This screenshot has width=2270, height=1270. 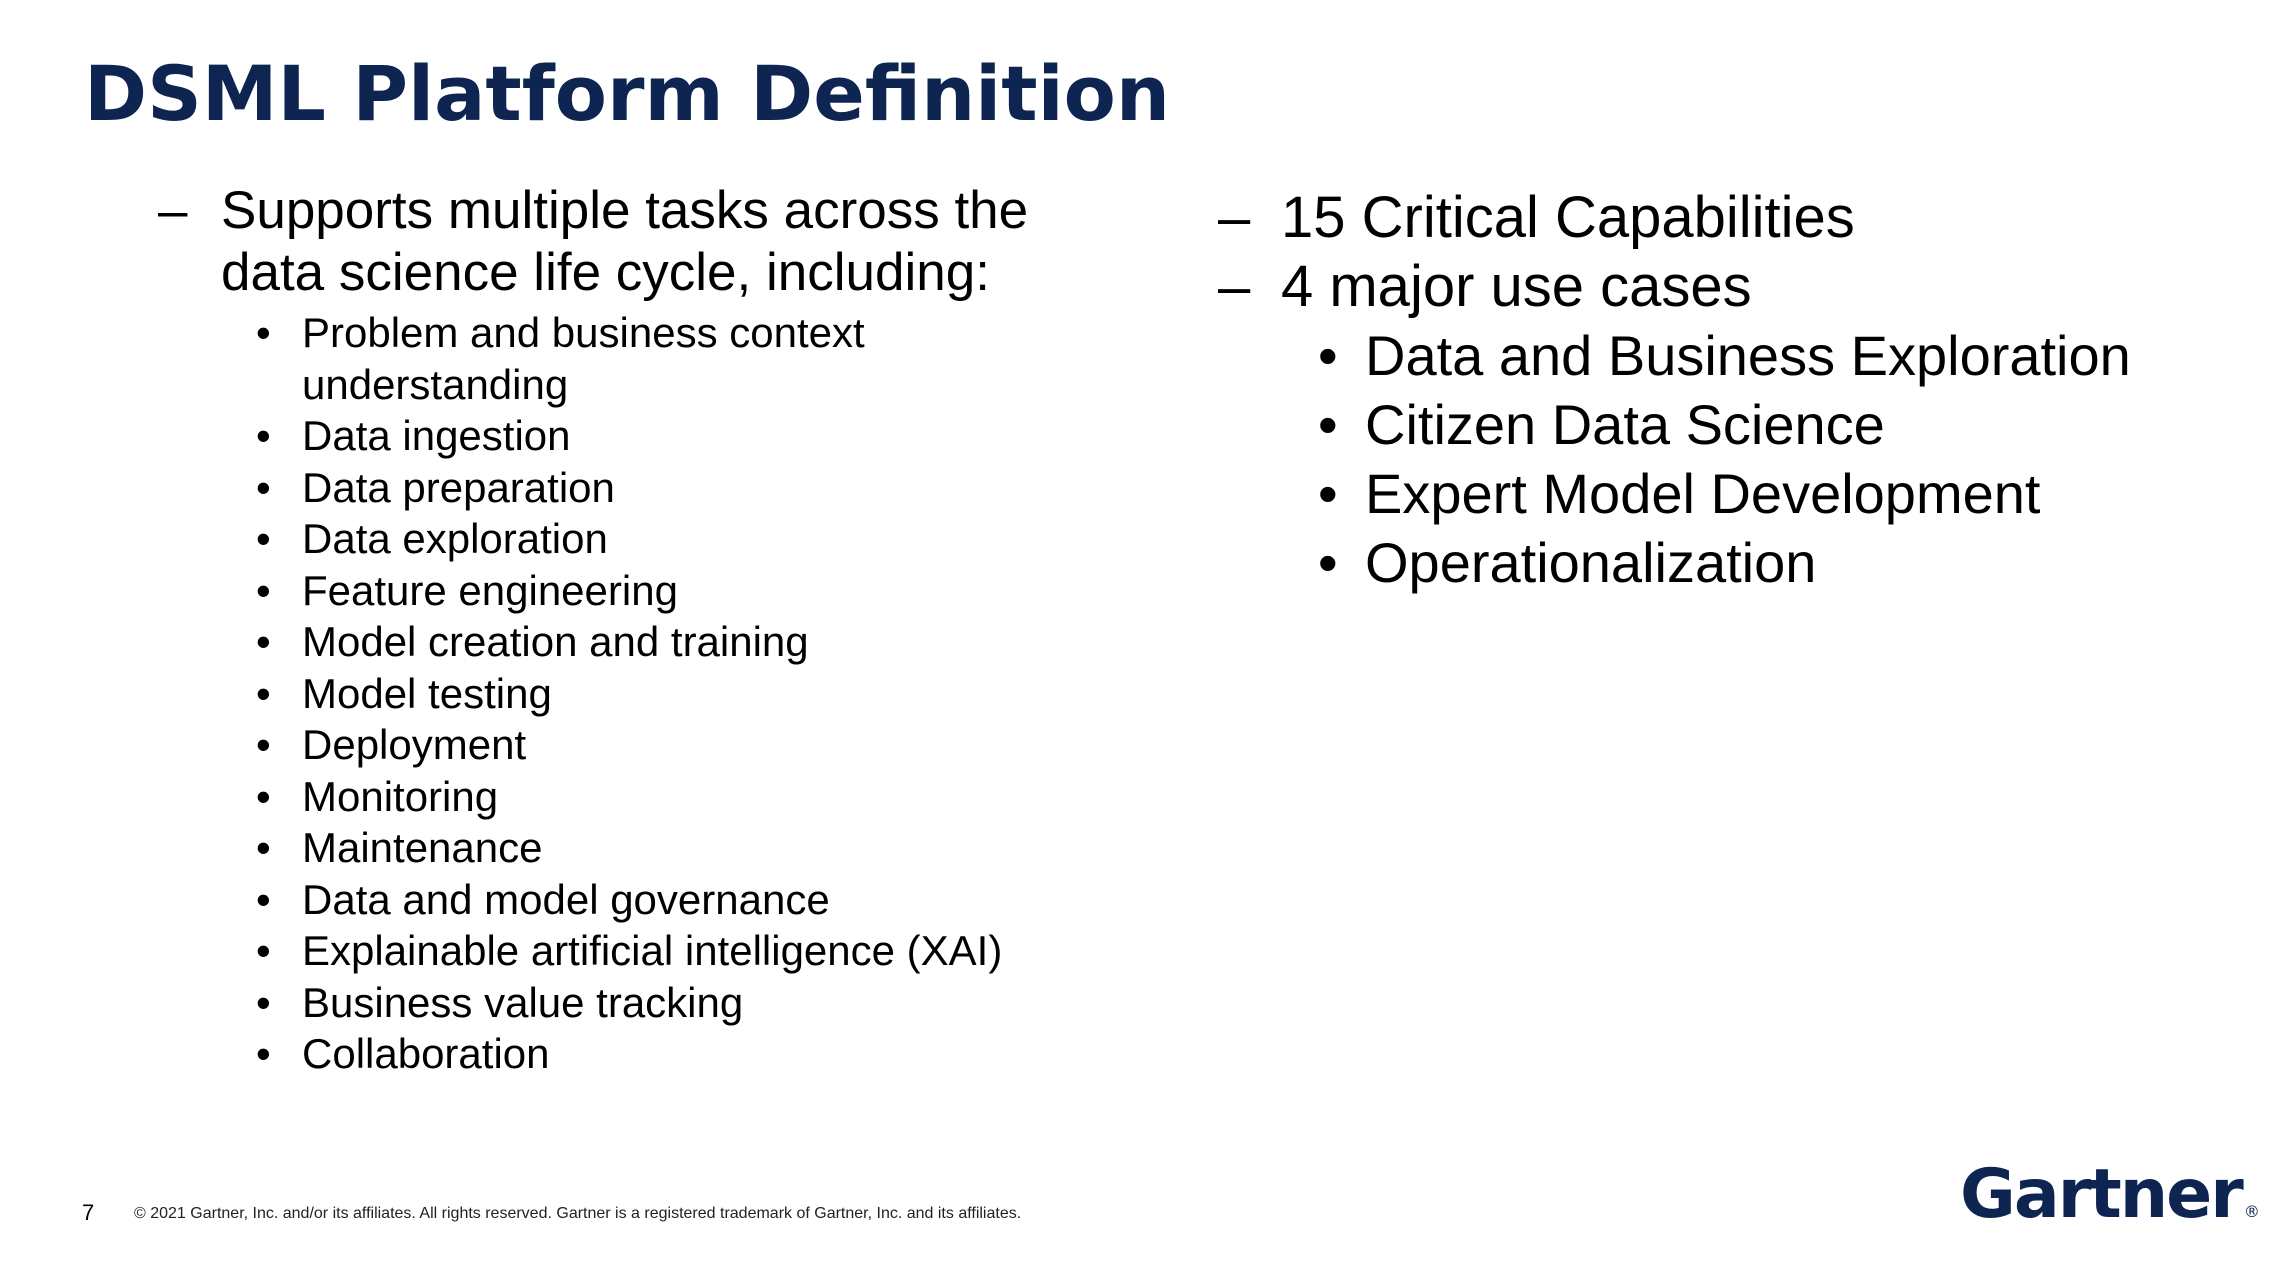 What do you see at coordinates (566, 899) in the screenshot?
I see `list-item-text: Data and model governance` at bounding box center [566, 899].